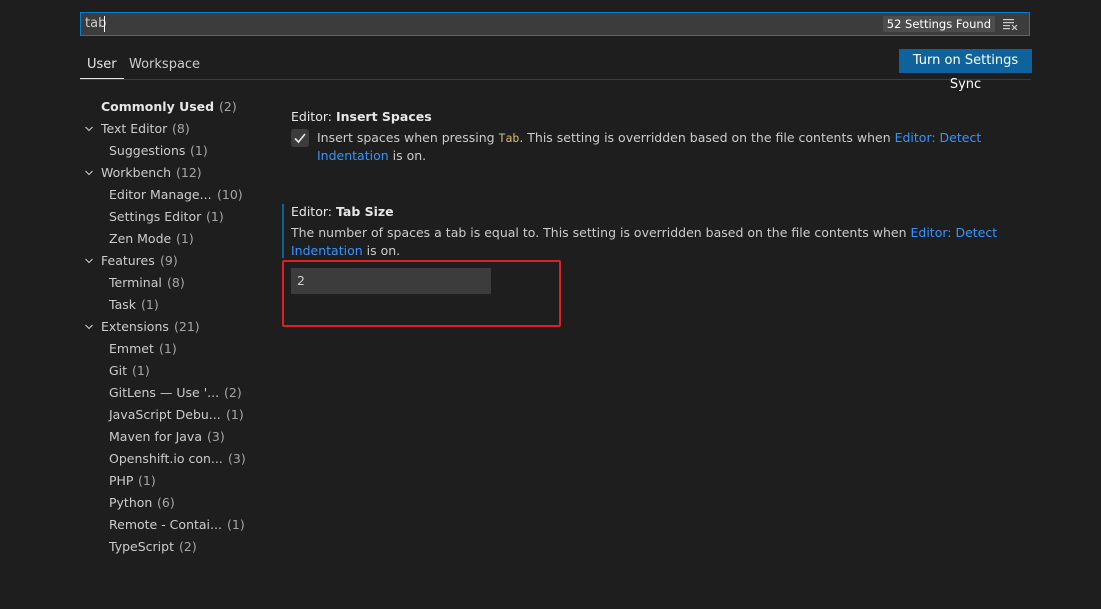 Image resolution: width=1101 pixels, height=609 pixels. I want to click on toc-item: Features (9), so click(170, 261).